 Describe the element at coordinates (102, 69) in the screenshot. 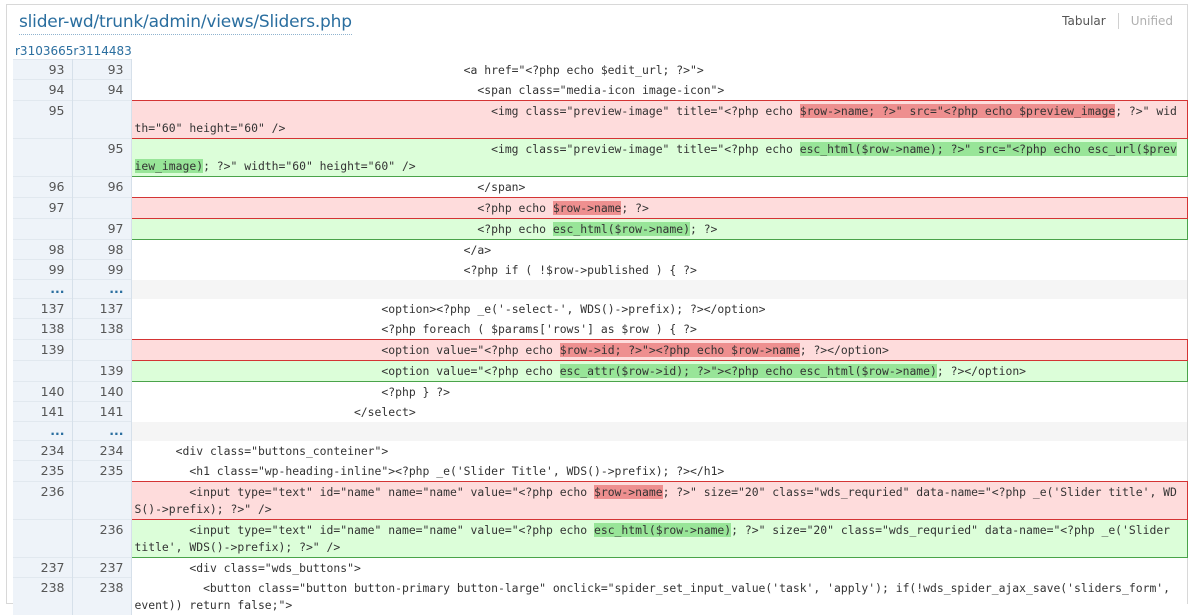

I see `new-line-number: 93` at that location.